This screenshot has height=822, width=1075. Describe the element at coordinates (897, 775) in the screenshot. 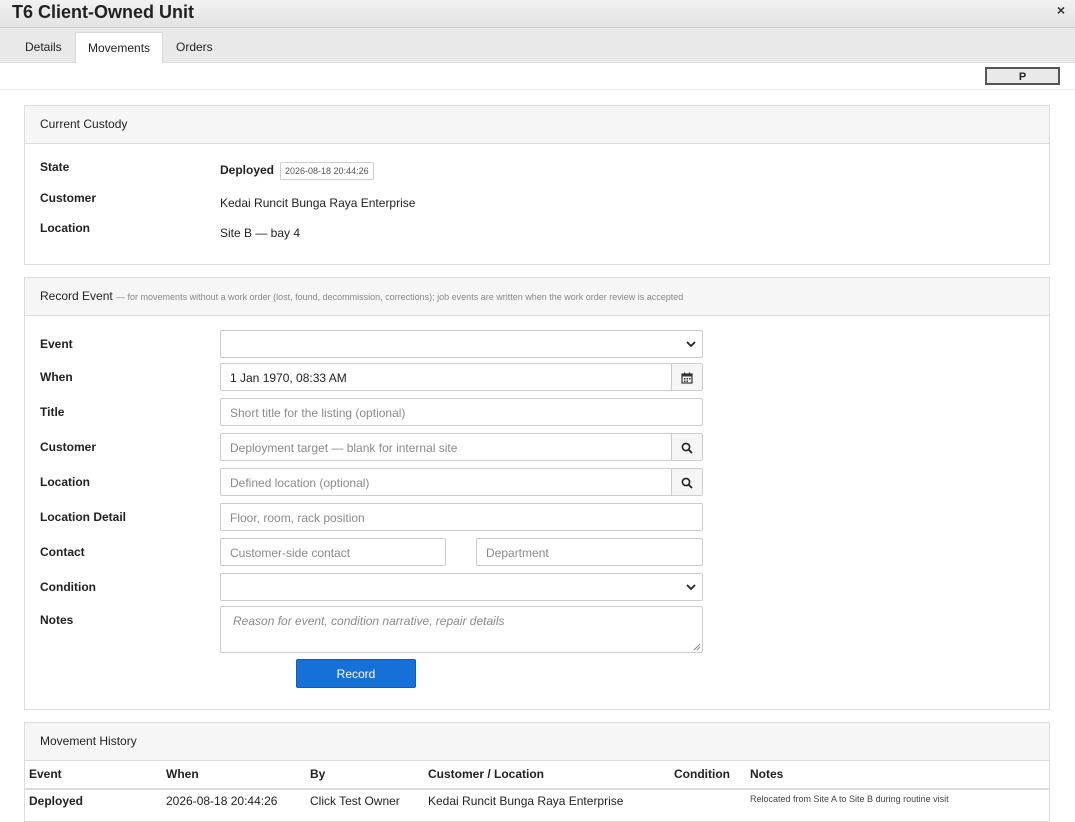

I see `col-notes: Notes` at that location.